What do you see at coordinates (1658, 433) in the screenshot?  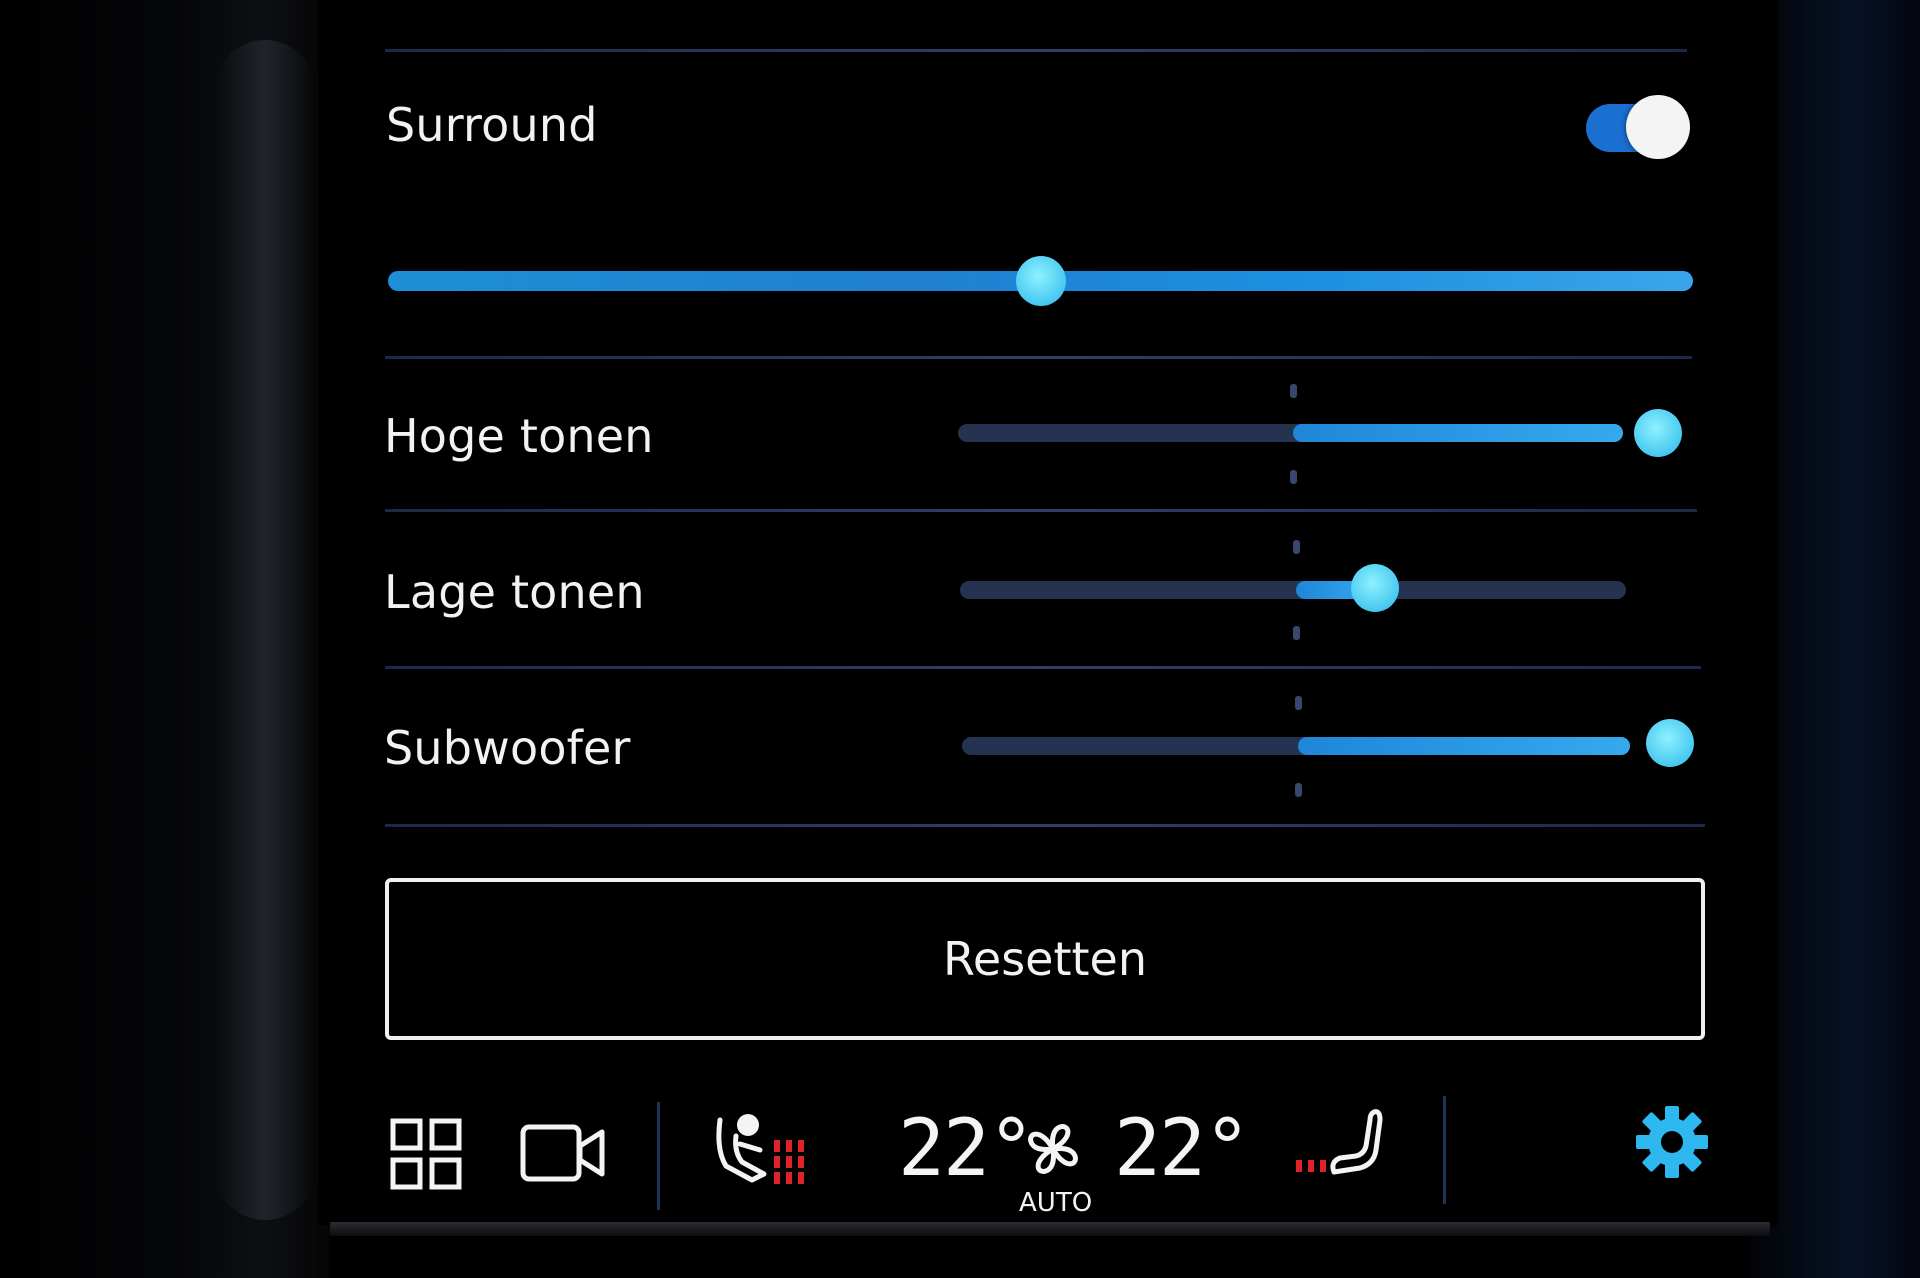 I see `treble-slider-knob` at bounding box center [1658, 433].